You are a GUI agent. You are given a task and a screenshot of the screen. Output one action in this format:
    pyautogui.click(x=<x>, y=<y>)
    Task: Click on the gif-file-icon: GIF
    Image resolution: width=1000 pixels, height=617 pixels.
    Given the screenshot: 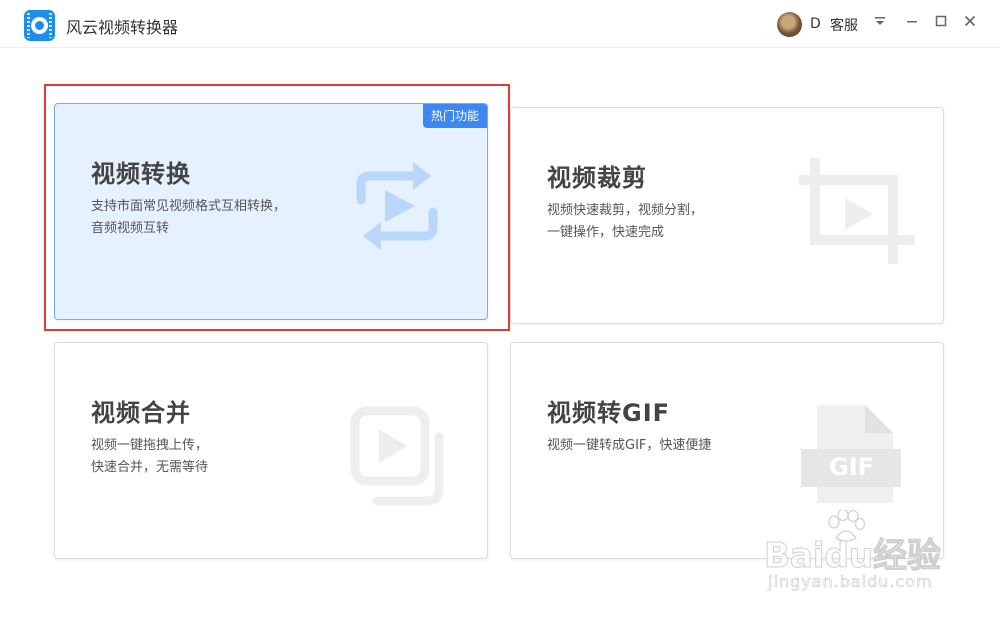 What is the action you would take?
    pyautogui.click(x=856, y=457)
    